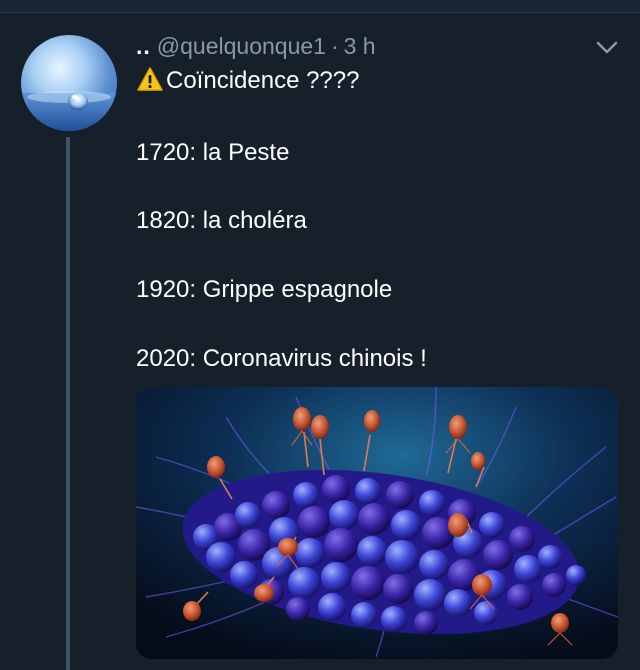 The width and height of the screenshot is (640, 670). I want to click on chevron-down-icon, so click(607, 47).